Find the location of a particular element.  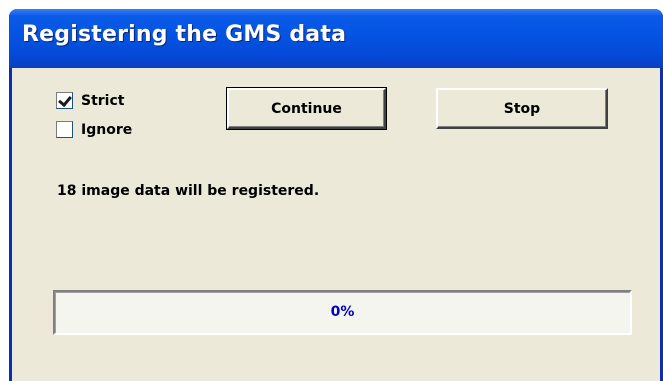

progress-bar: 0% is located at coordinates (342, 312).